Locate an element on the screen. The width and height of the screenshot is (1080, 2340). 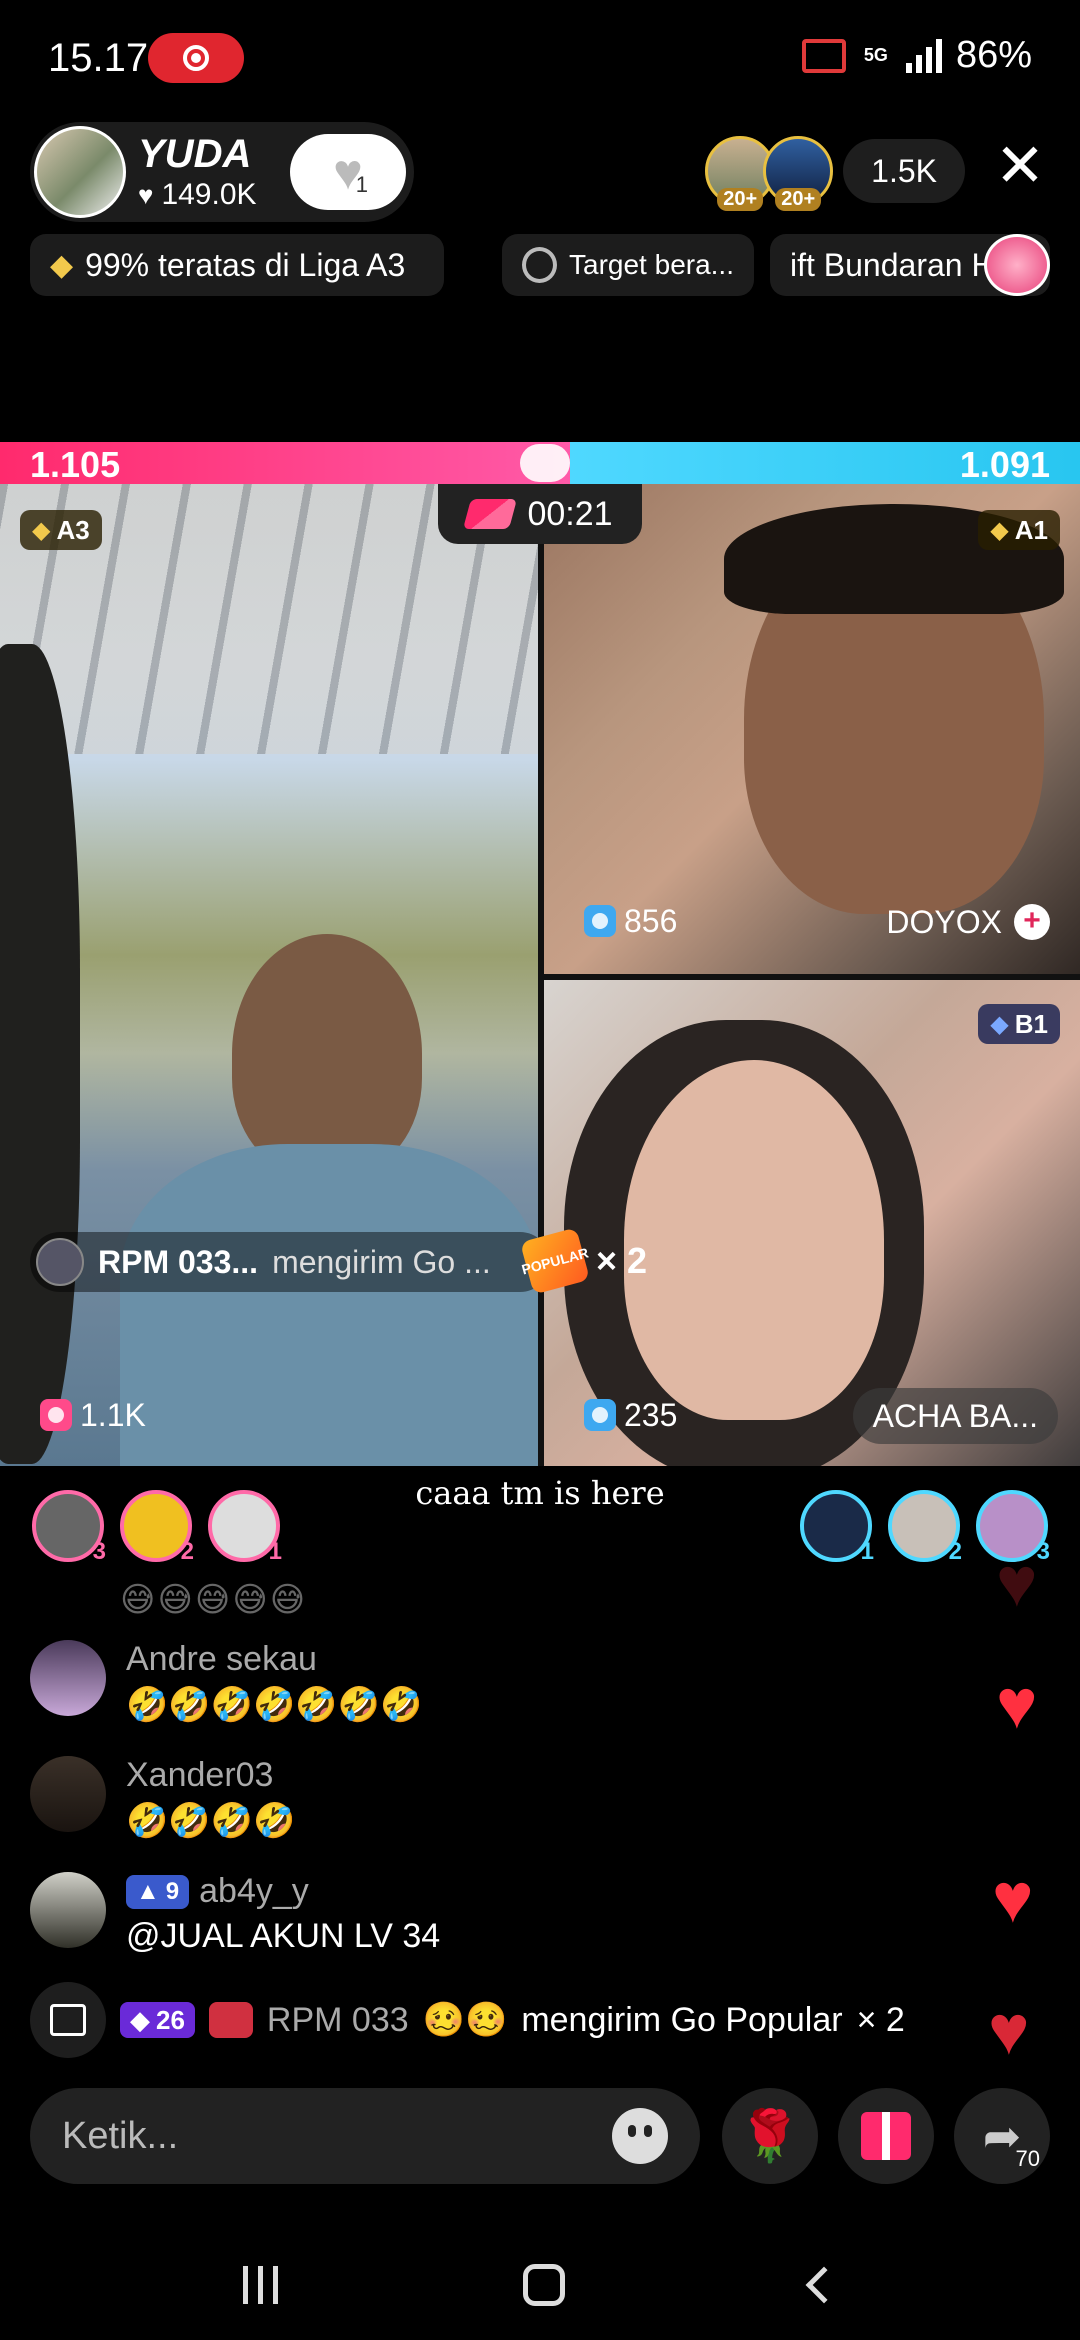
screen-record-indicator is located at coordinates (196, 58).